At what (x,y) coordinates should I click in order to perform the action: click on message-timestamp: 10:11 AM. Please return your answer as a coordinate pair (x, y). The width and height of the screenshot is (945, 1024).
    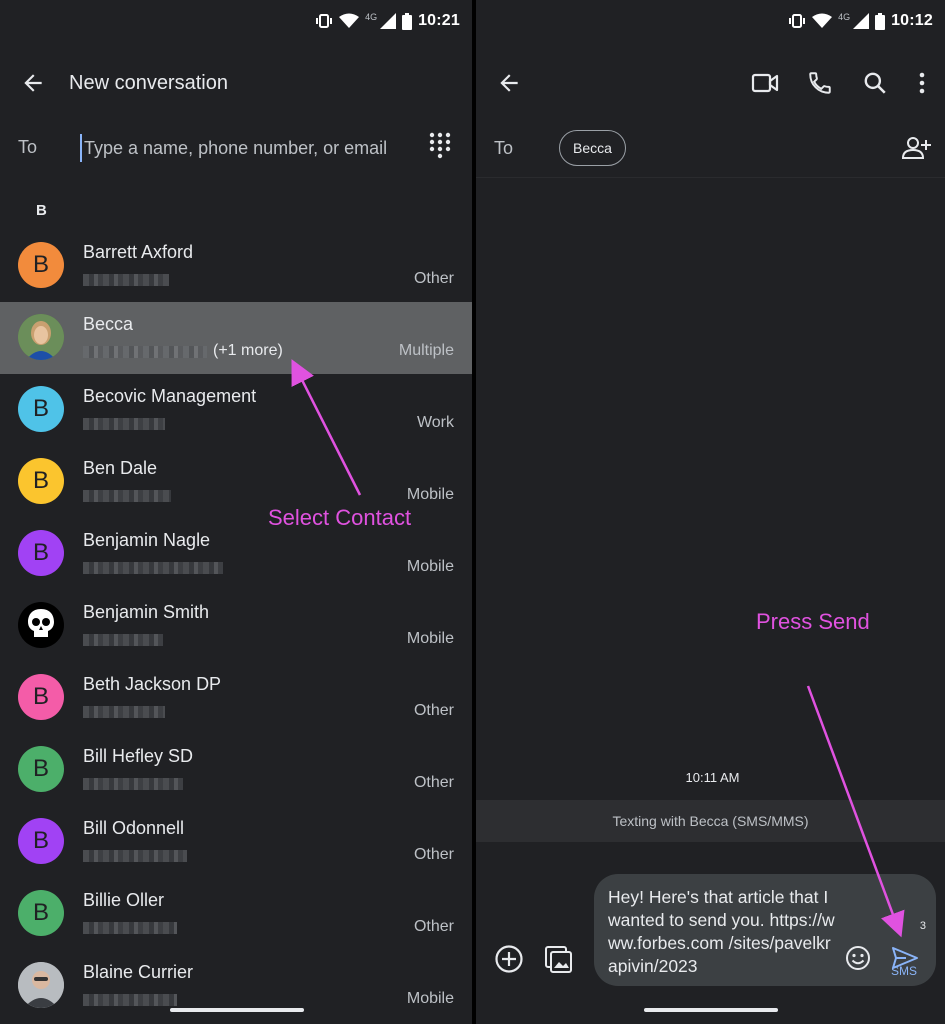
    Looking at the image, I should click on (712, 777).